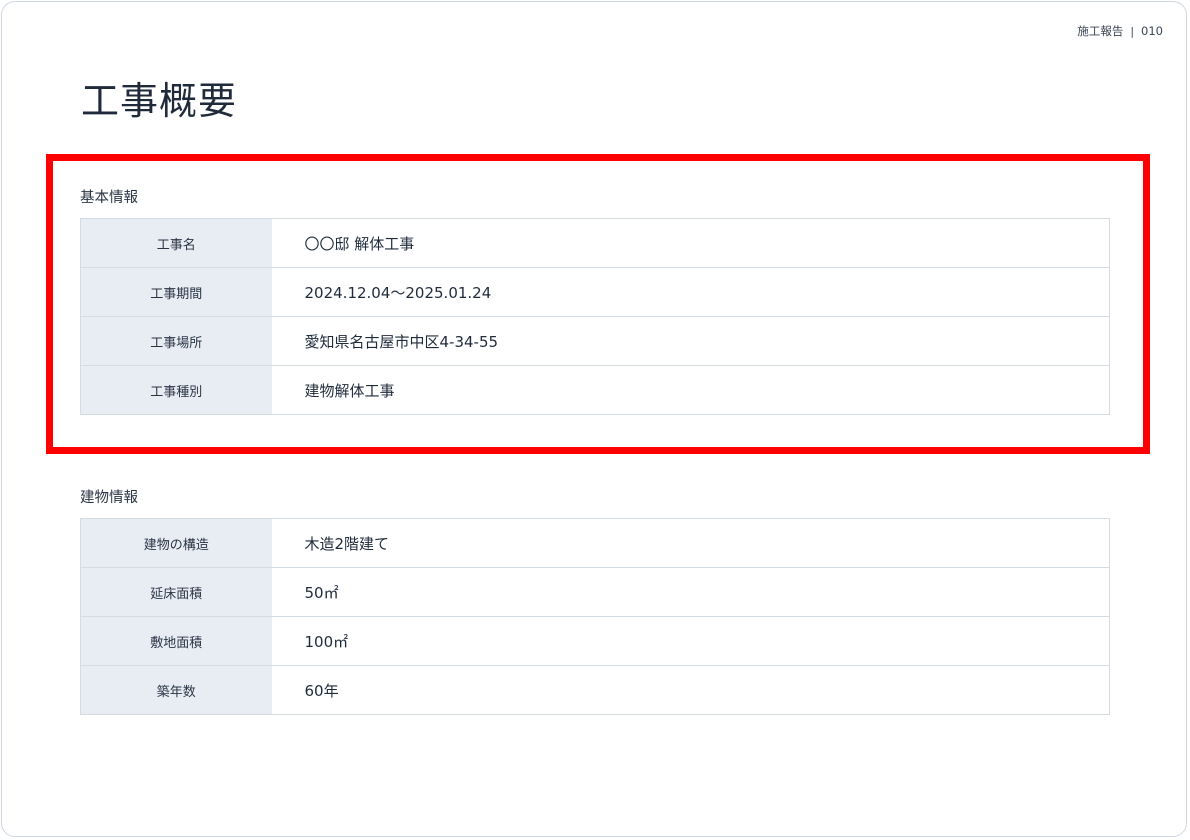  Describe the element at coordinates (176, 243) in the screenshot. I see `row-label: 工事名` at that location.